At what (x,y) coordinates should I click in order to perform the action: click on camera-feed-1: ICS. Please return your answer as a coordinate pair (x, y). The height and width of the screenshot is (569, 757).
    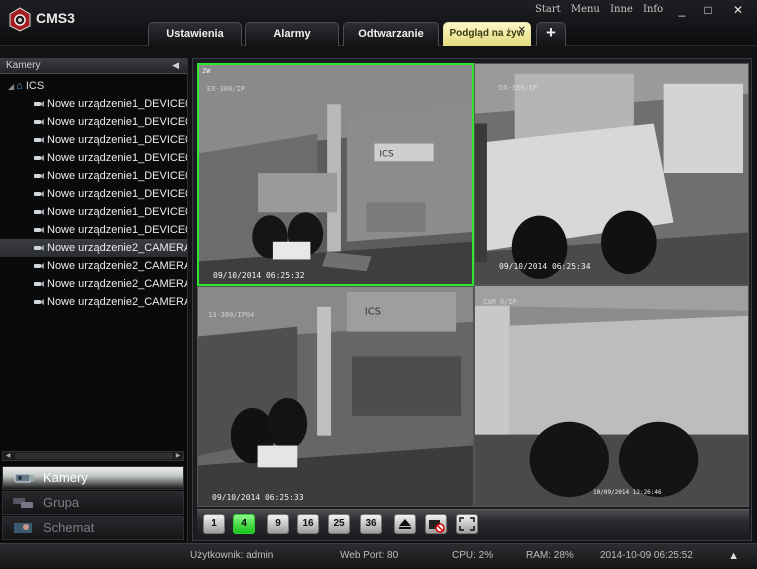
    Looking at the image, I should click on (335, 174).